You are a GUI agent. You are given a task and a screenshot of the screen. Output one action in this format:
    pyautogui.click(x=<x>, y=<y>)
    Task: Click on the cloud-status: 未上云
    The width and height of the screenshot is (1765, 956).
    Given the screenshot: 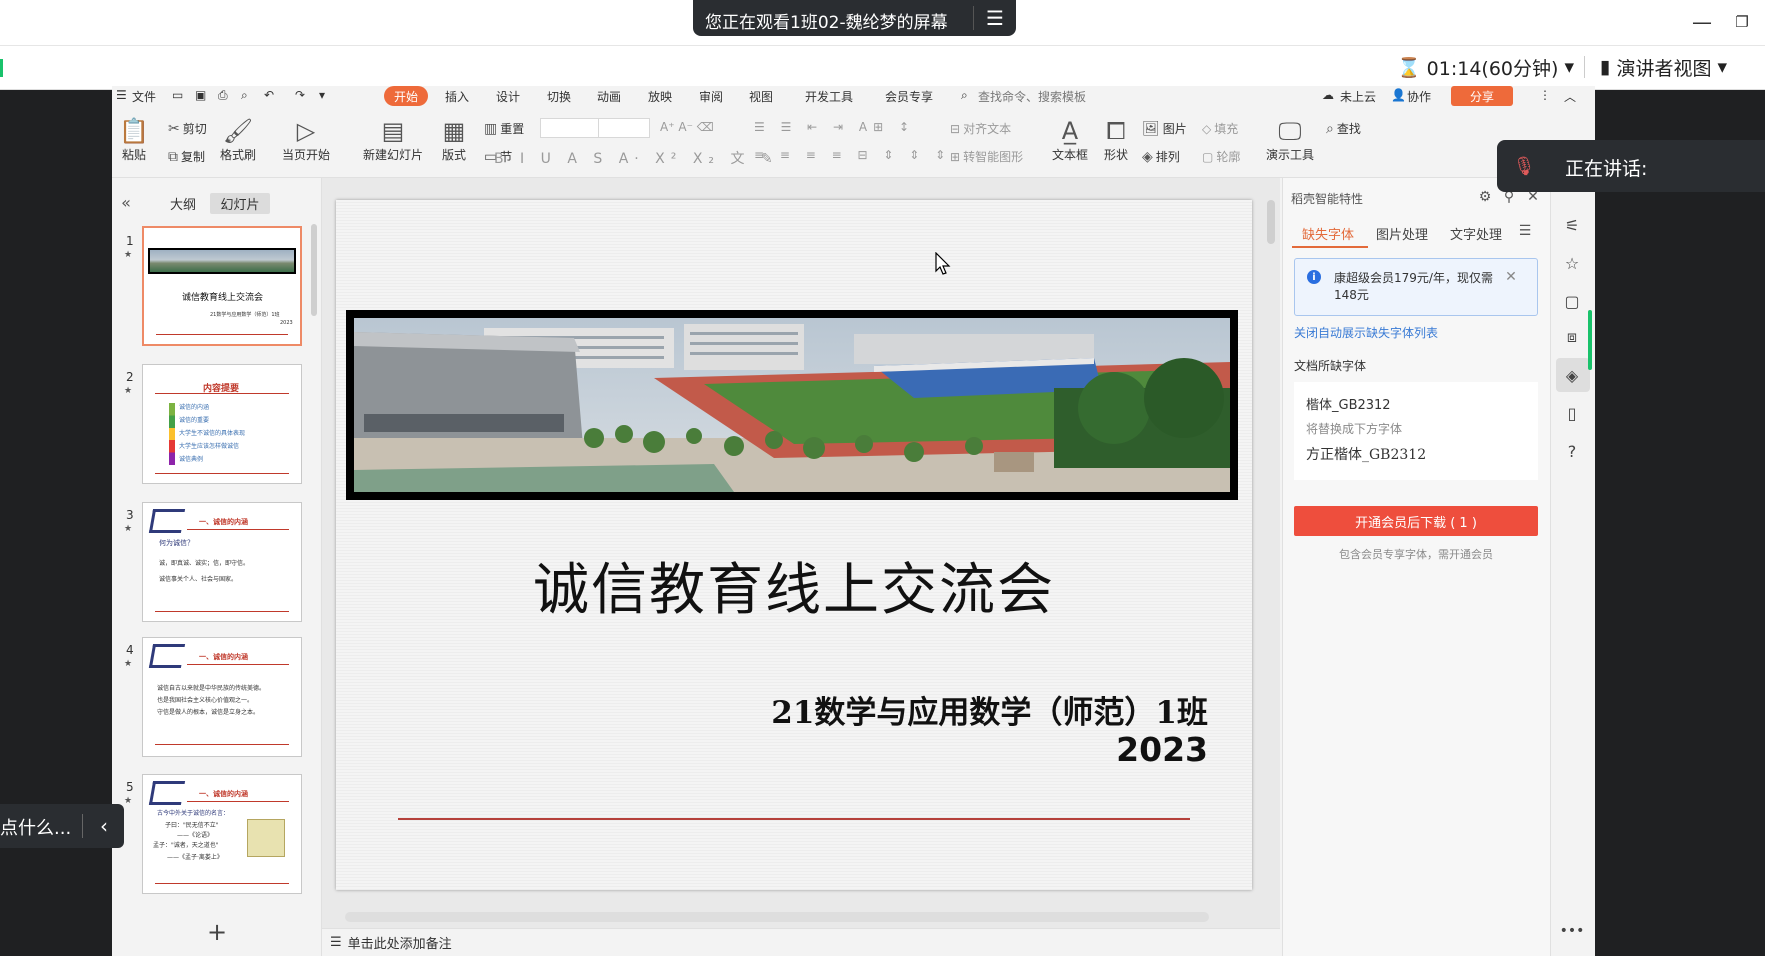 What is the action you would take?
    pyautogui.click(x=1358, y=96)
    